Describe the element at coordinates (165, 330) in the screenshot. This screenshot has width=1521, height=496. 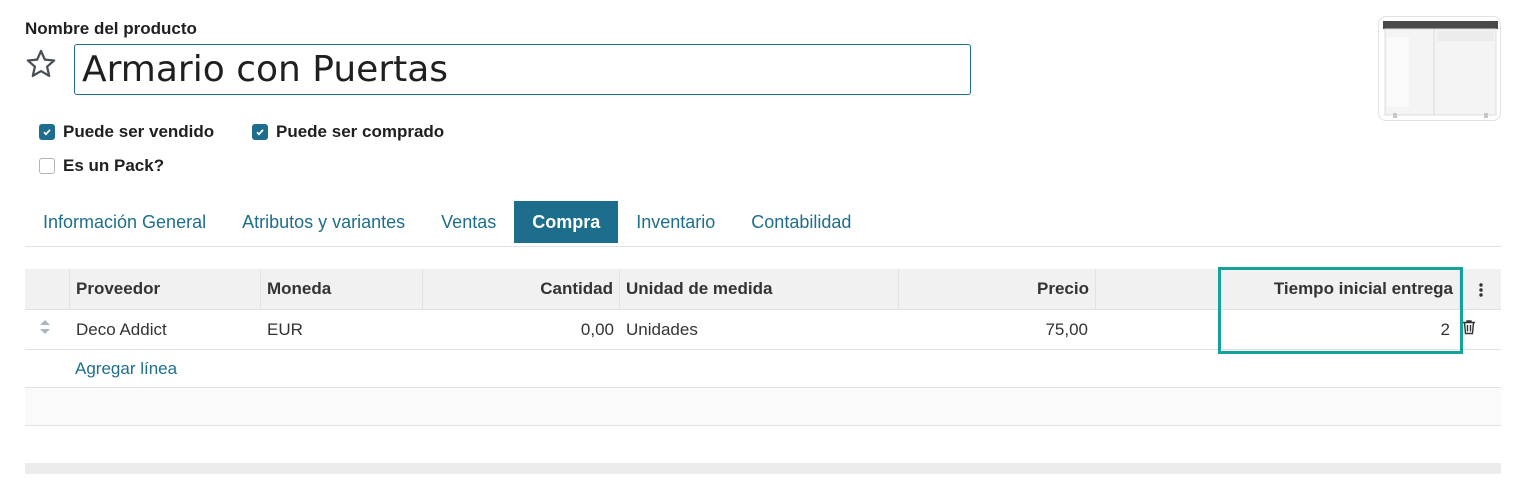
I see `cell-proveedor: Deco Addict` at that location.